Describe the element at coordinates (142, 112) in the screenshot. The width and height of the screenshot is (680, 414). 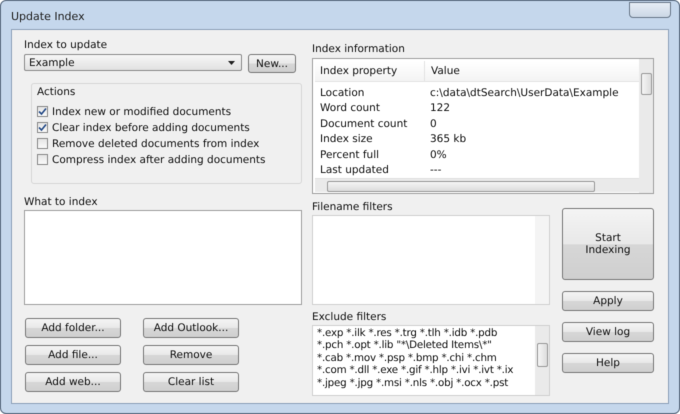
I see `checkbox-label: Index new or modified documents` at that location.